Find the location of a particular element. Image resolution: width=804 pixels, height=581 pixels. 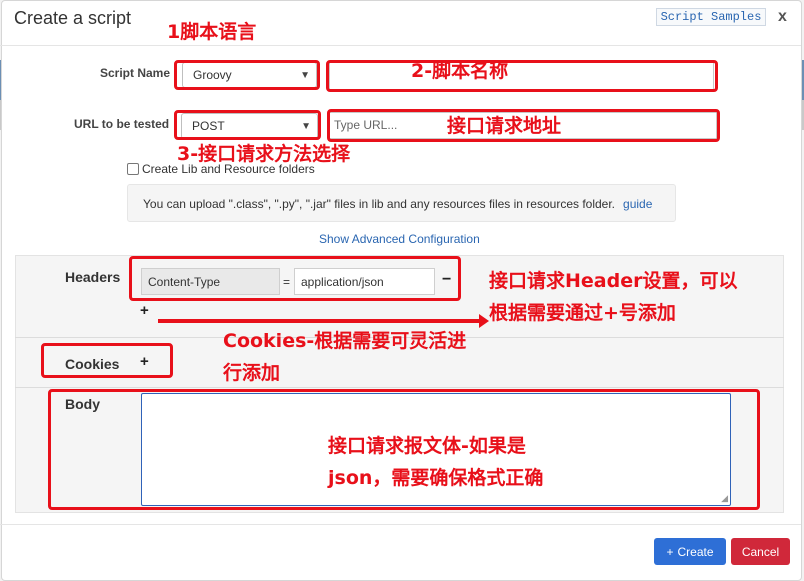

body-label: Body is located at coordinates (82, 404).